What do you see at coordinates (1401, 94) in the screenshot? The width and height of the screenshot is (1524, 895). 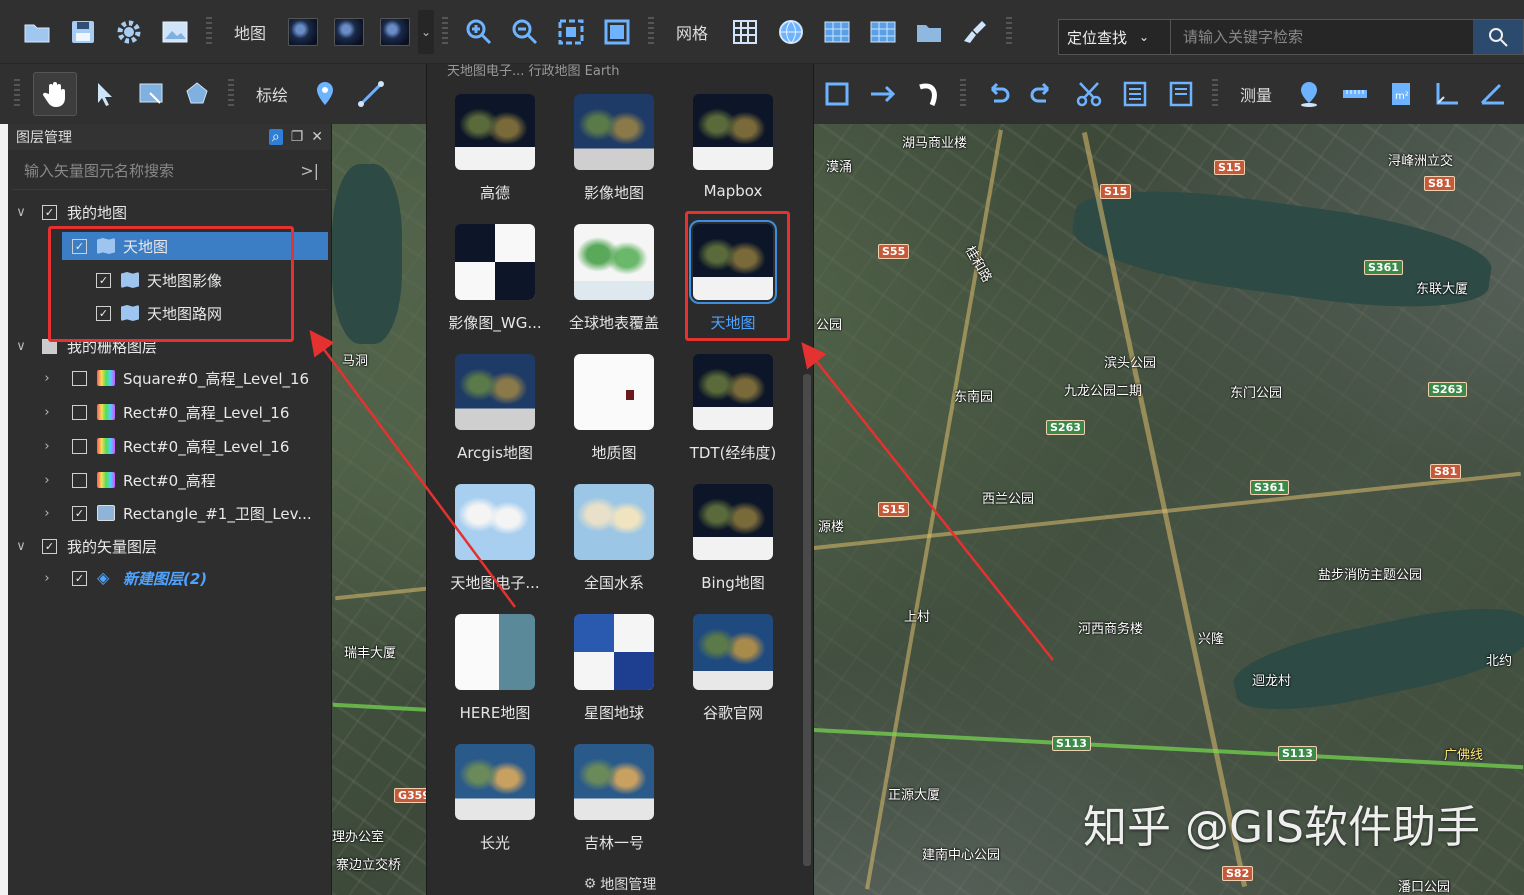 I see `measure-area-icon: m²` at bounding box center [1401, 94].